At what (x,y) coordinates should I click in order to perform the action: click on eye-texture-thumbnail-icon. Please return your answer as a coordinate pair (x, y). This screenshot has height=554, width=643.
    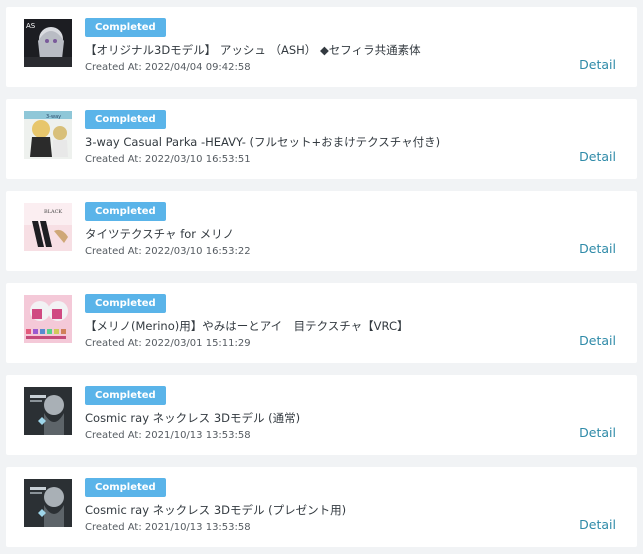
    Looking at the image, I should click on (48, 319).